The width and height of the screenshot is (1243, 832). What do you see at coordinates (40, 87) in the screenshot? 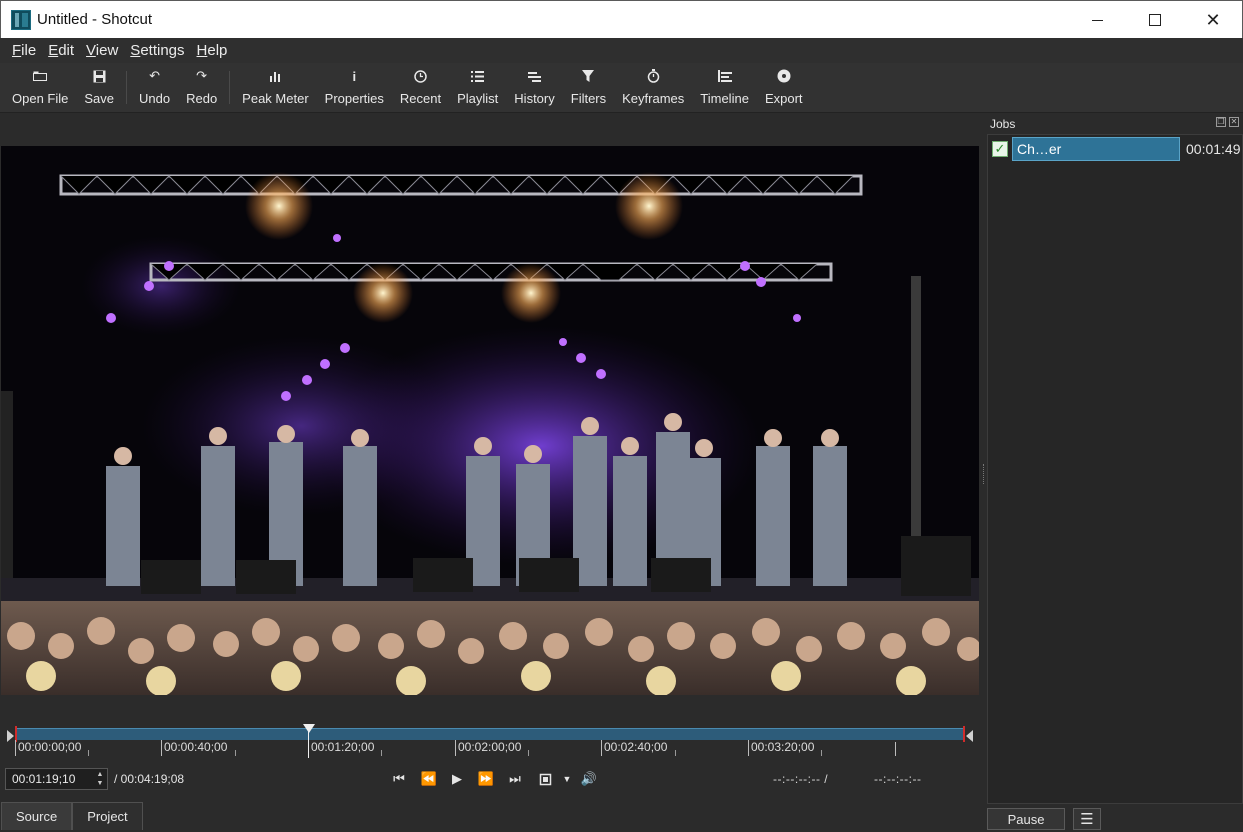
I see `open-file-button: Open File` at bounding box center [40, 87].